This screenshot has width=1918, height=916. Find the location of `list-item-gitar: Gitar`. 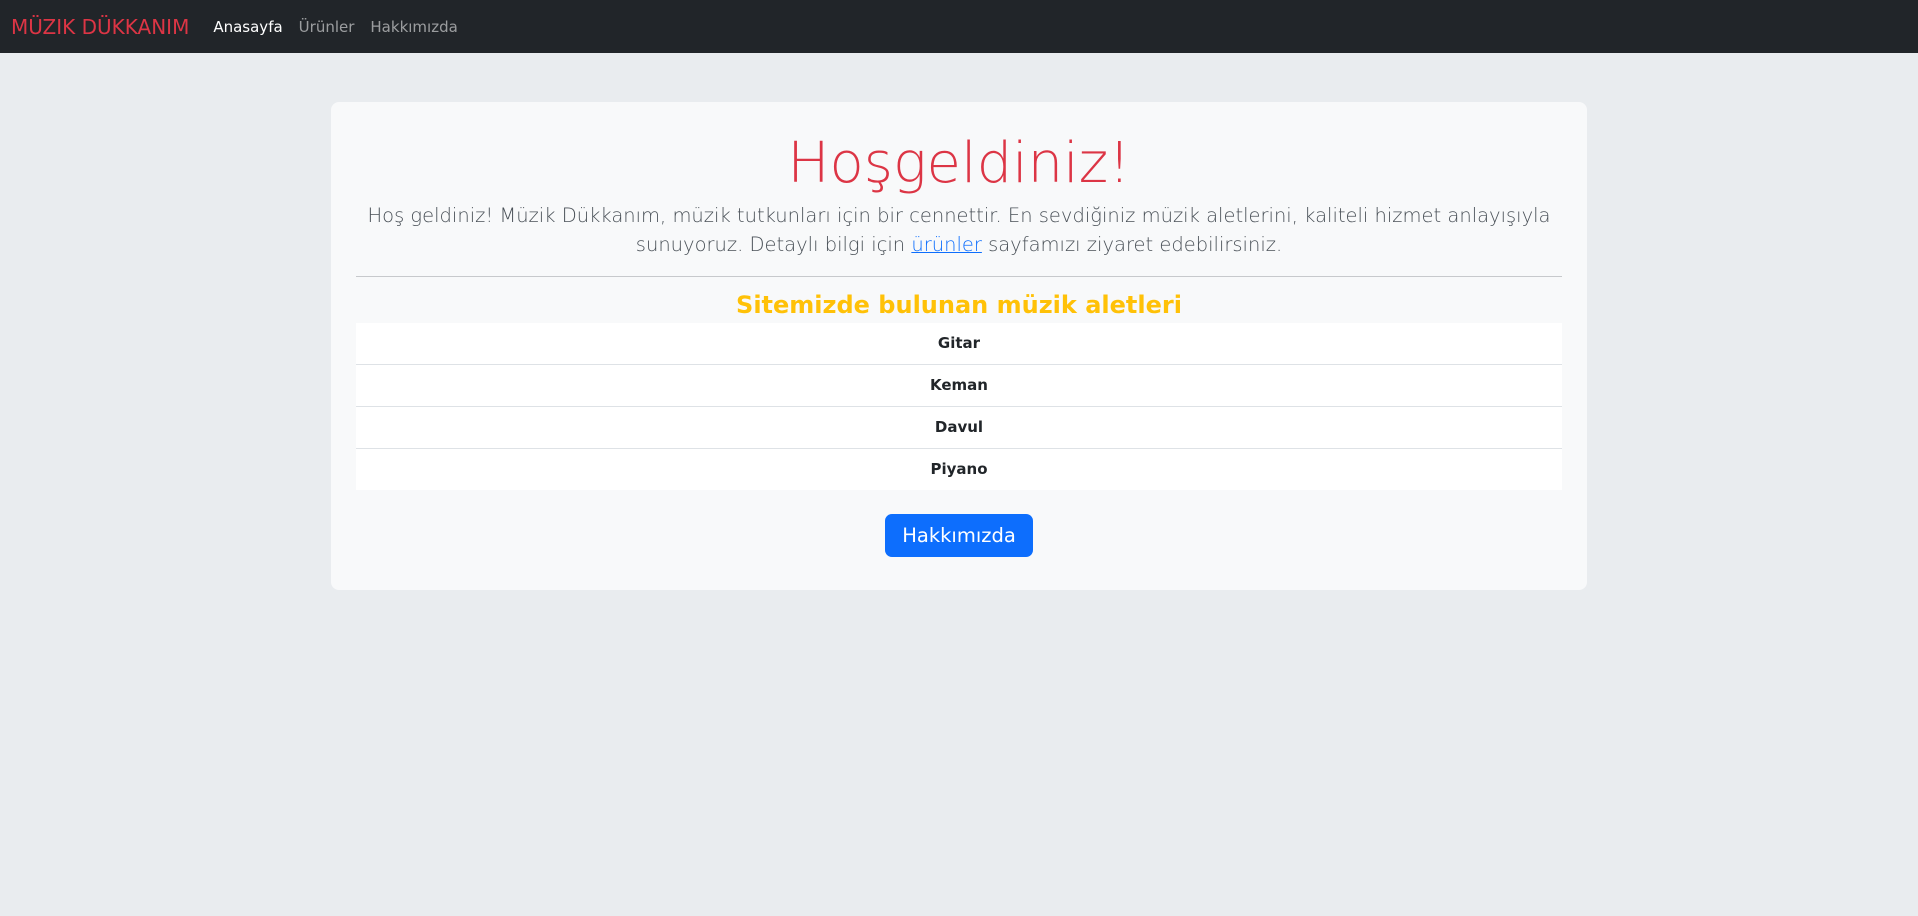

list-item-gitar: Gitar is located at coordinates (959, 344).